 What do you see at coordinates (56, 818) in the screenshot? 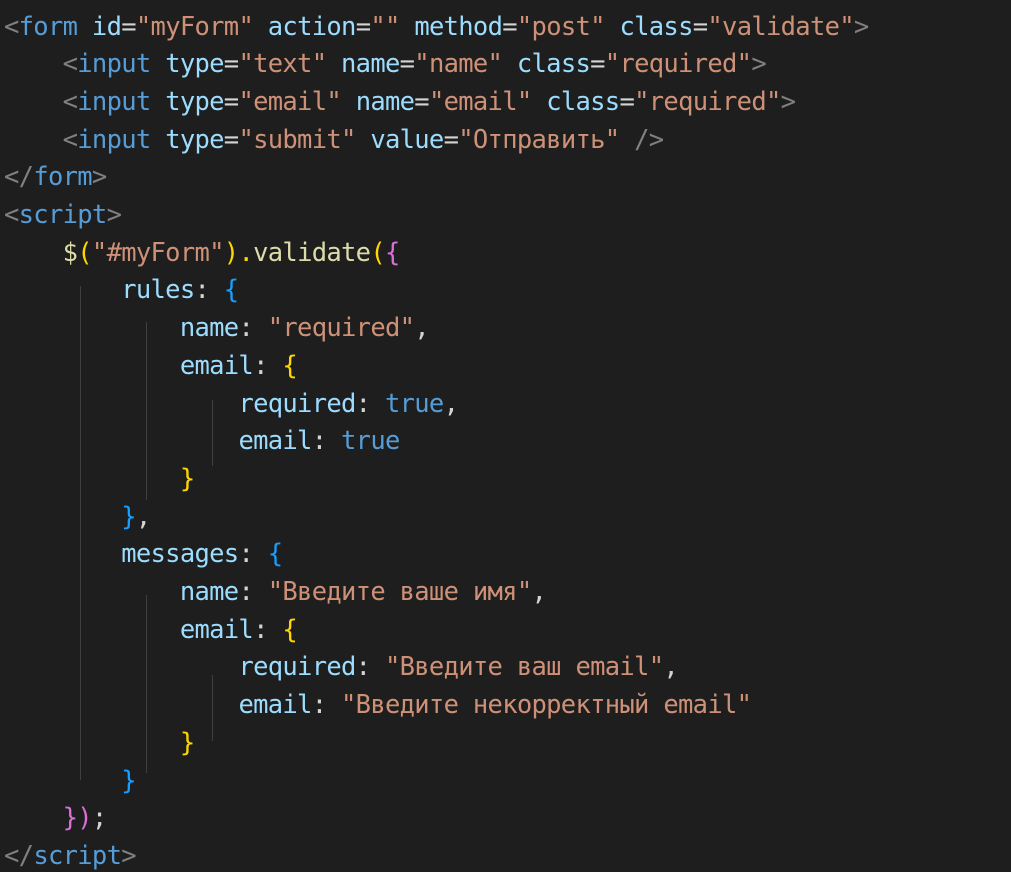
I see `code-line: });` at bounding box center [56, 818].